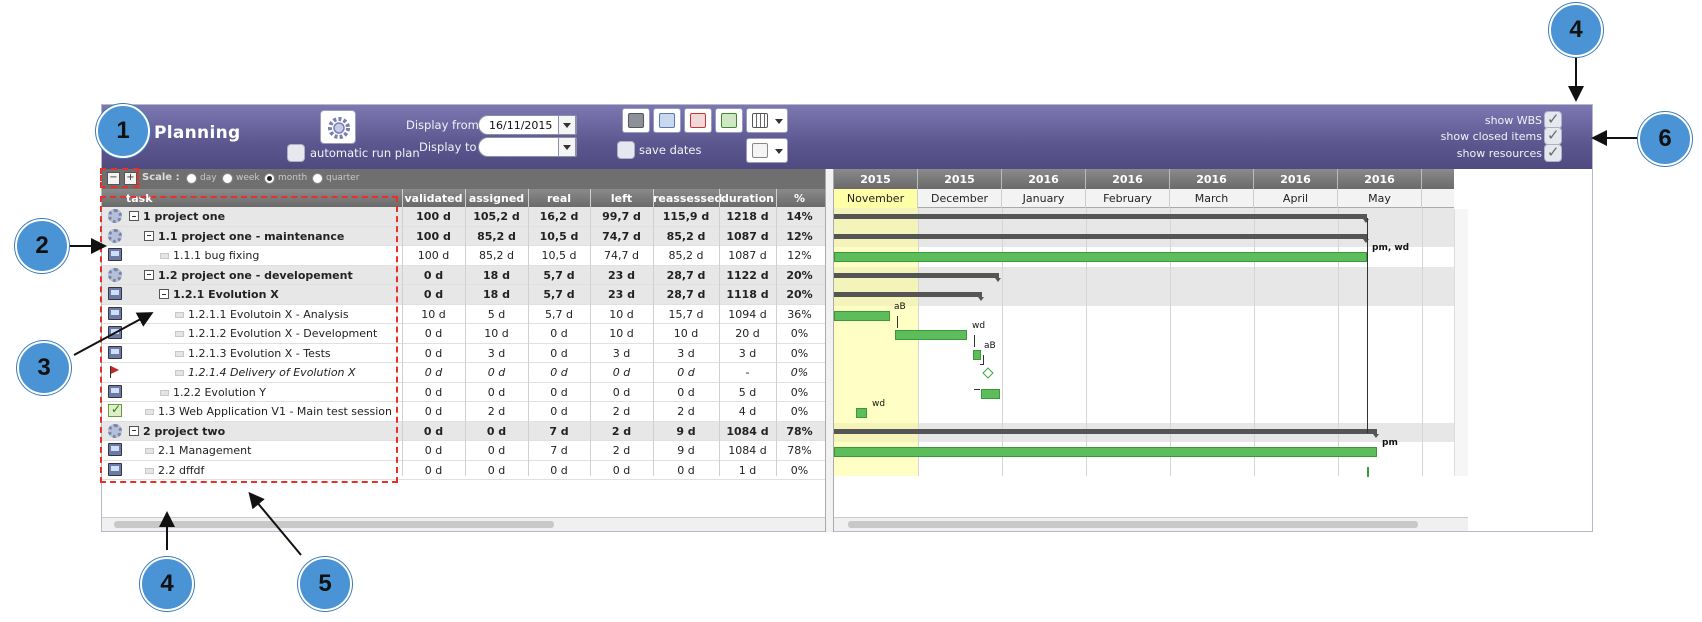 Image resolution: width=1702 pixels, height=622 pixels. What do you see at coordinates (167, 584) in the screenshot?
I see `annotation-badge-4-bottom: 4` at bounding box center [167, 584].